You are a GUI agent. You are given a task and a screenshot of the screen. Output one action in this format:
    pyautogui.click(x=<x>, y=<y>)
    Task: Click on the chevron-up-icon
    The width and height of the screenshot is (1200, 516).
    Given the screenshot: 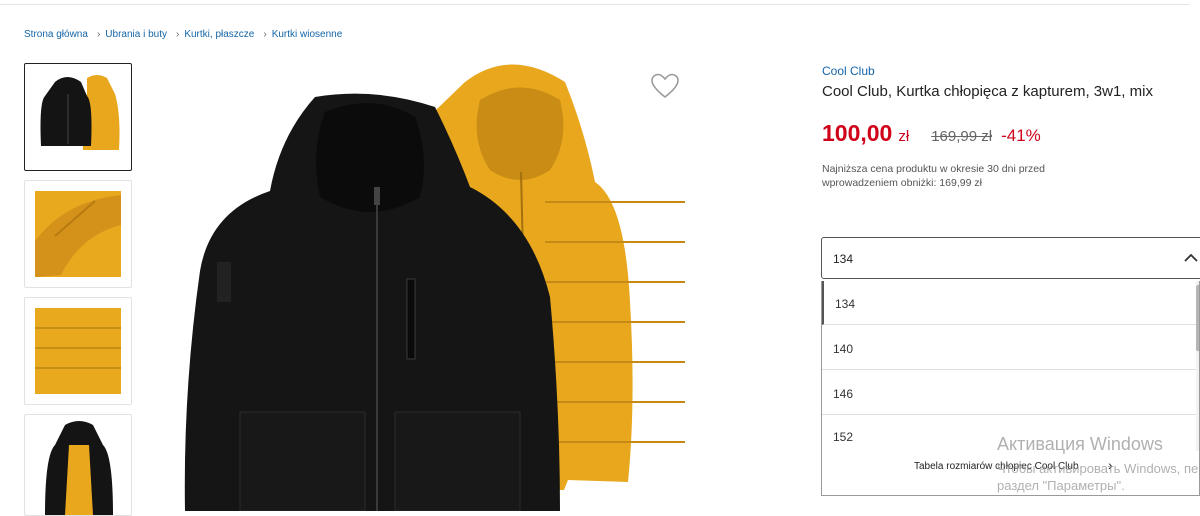 What is the action you would take?
    pyautogui.click(x=1191, y=257)
    